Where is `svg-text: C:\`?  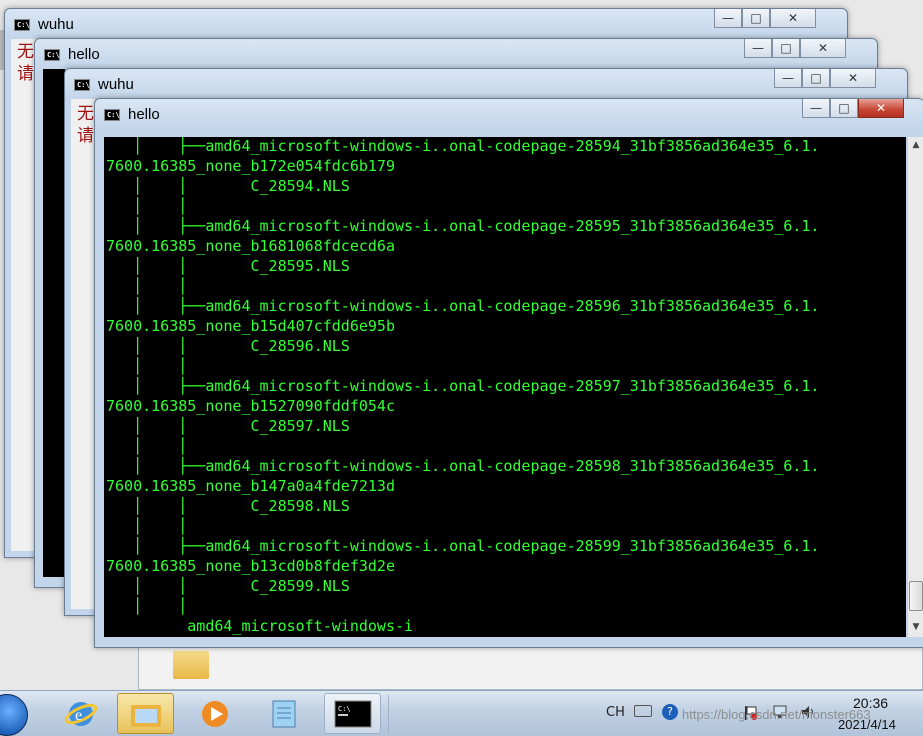 svg-text: C:\ is located at coordinates (344, 709).